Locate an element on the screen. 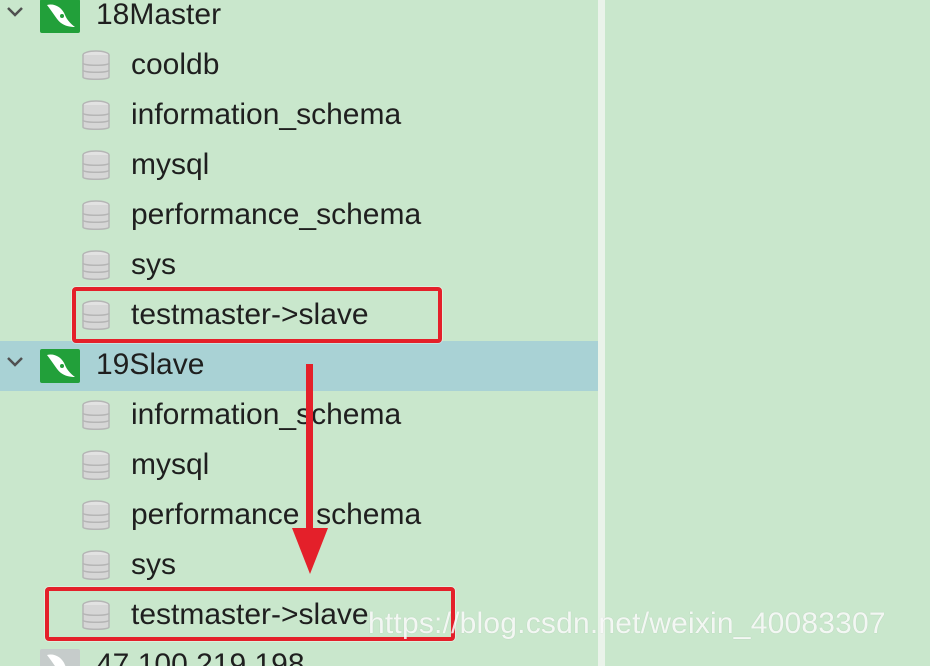 This screenshot has height=666, width=930. connection-label: 47.100.219.198 is located at coordinates (200, 657).